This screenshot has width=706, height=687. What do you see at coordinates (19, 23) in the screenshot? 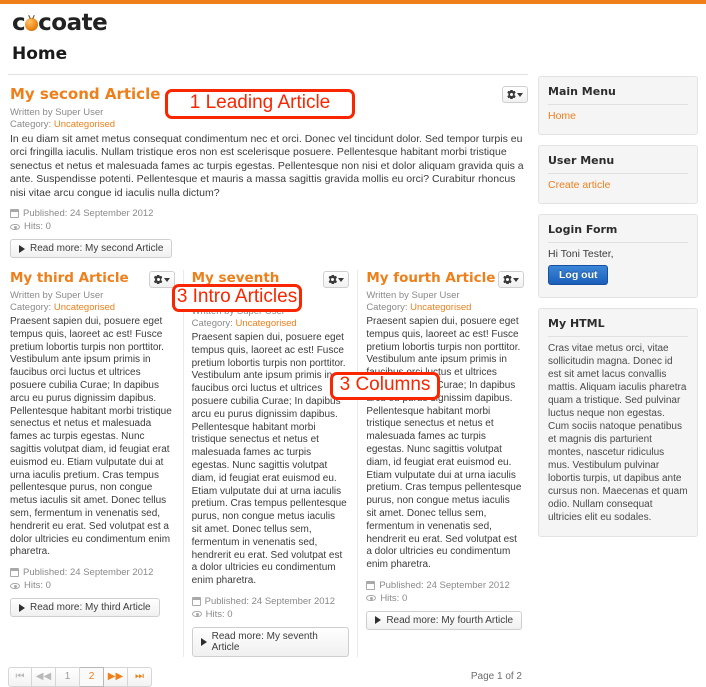
I see `logo-text-prefix: c` at bounding box center [19, 23].